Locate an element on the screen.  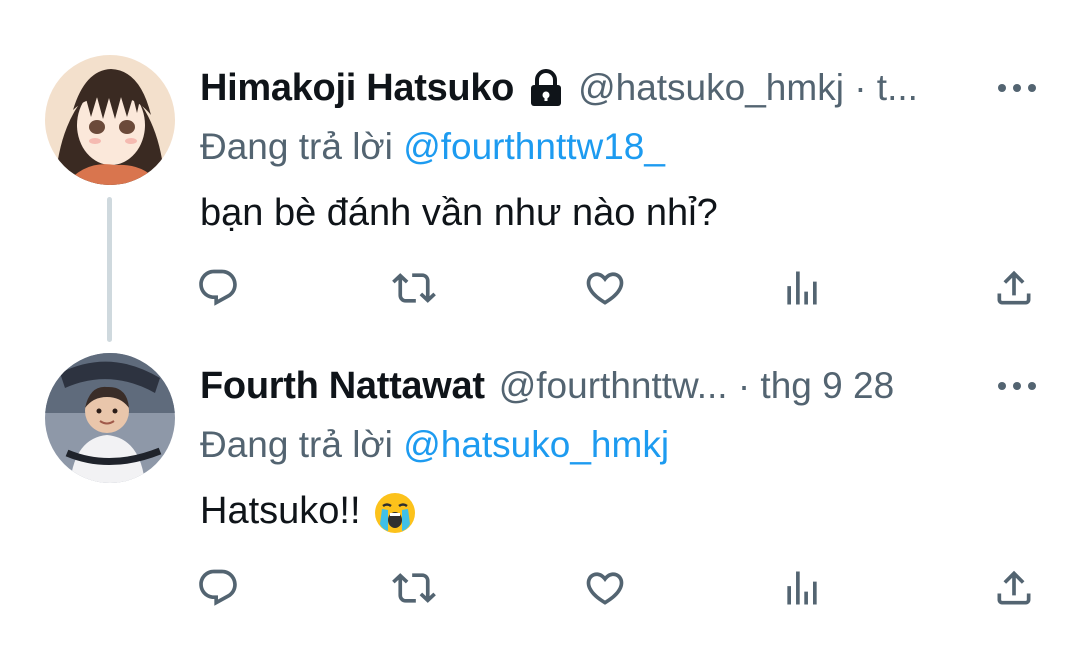
mention-link: @hatsuko_hmkj is located at coordinates (536, 444).